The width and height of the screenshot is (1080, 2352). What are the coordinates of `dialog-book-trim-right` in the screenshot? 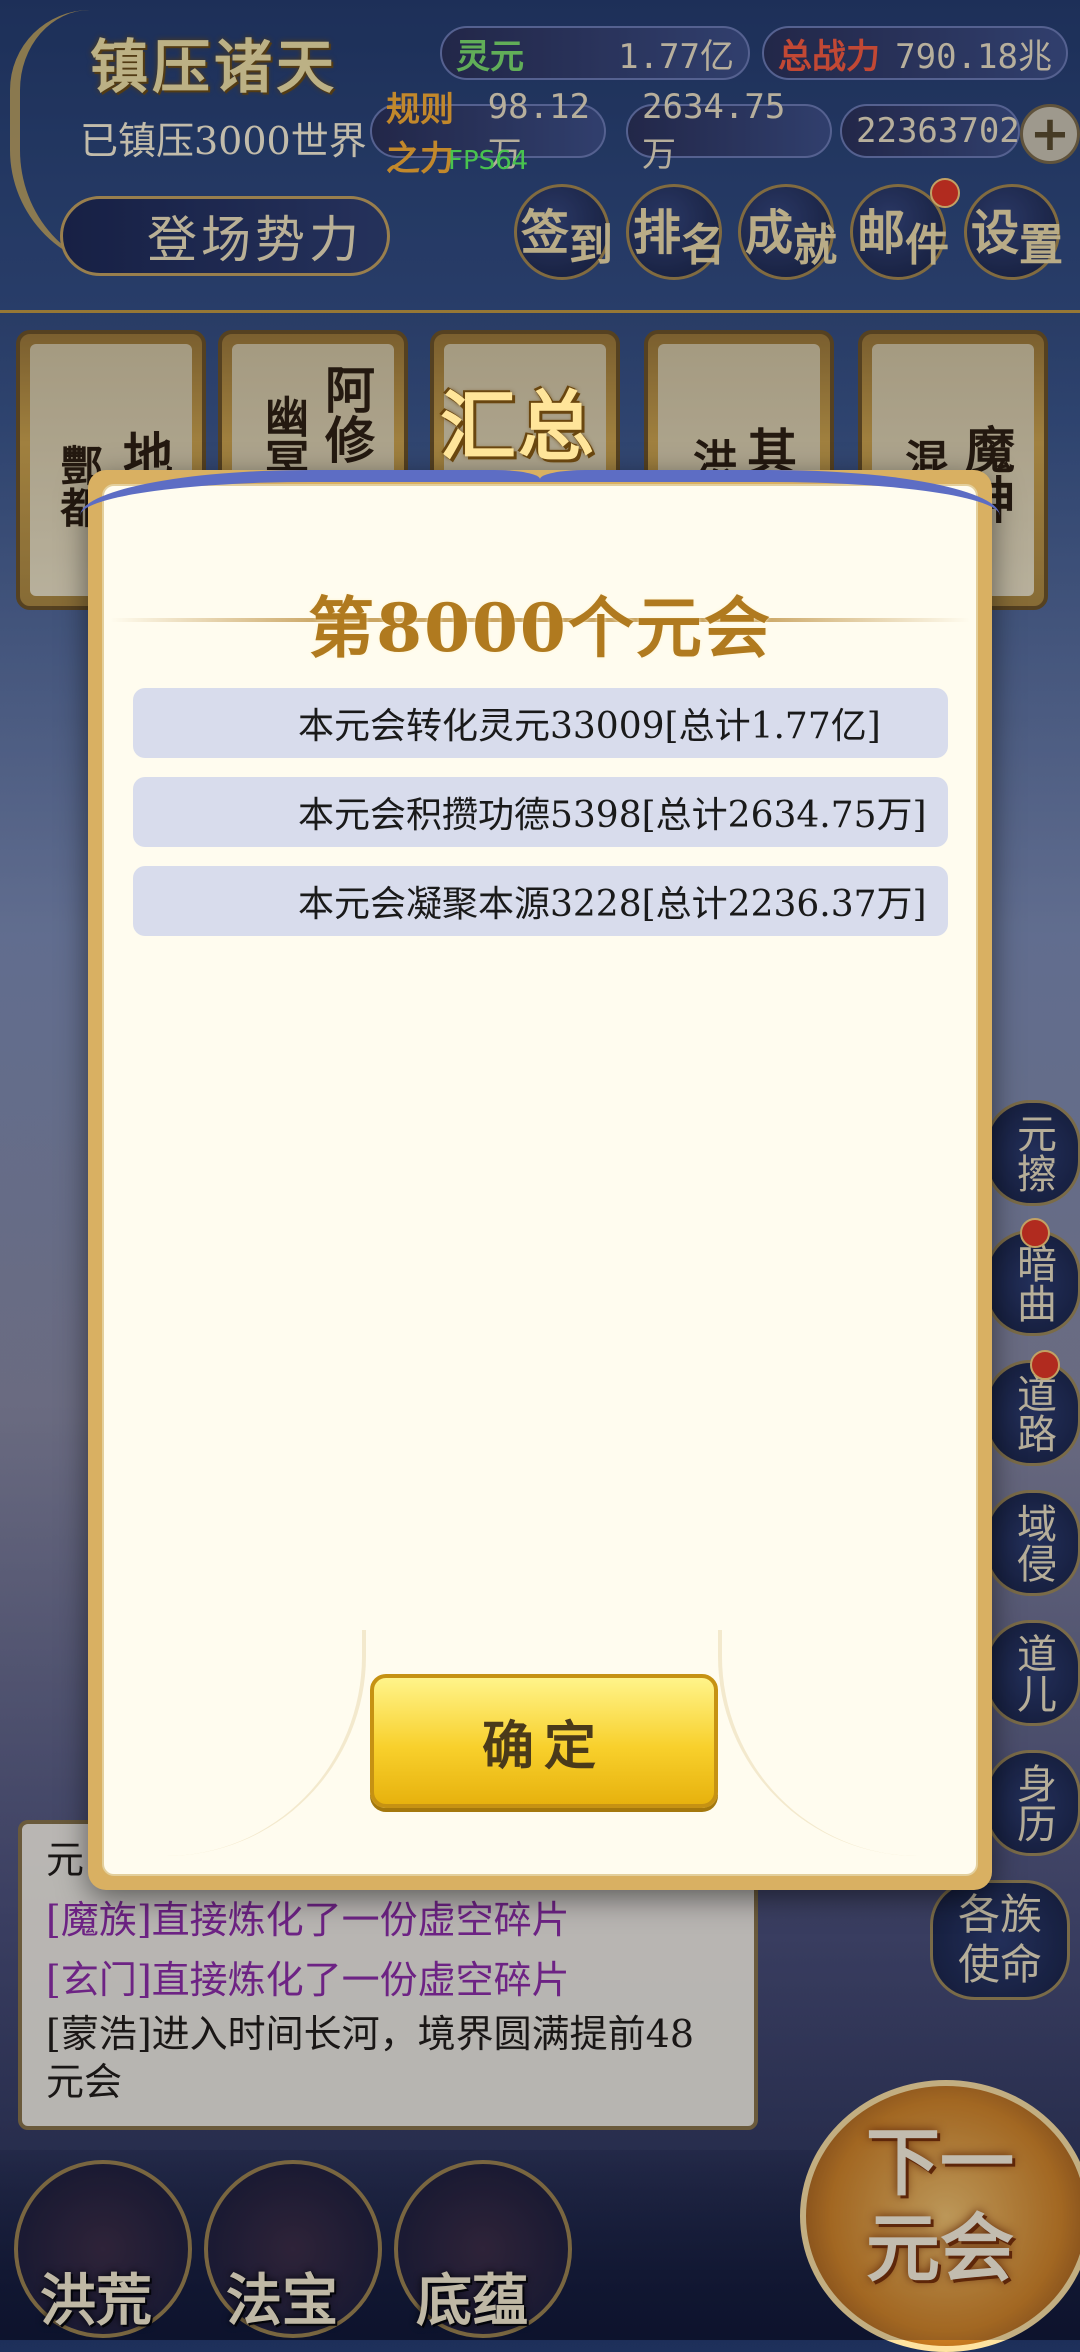 It's located at (770, 516).